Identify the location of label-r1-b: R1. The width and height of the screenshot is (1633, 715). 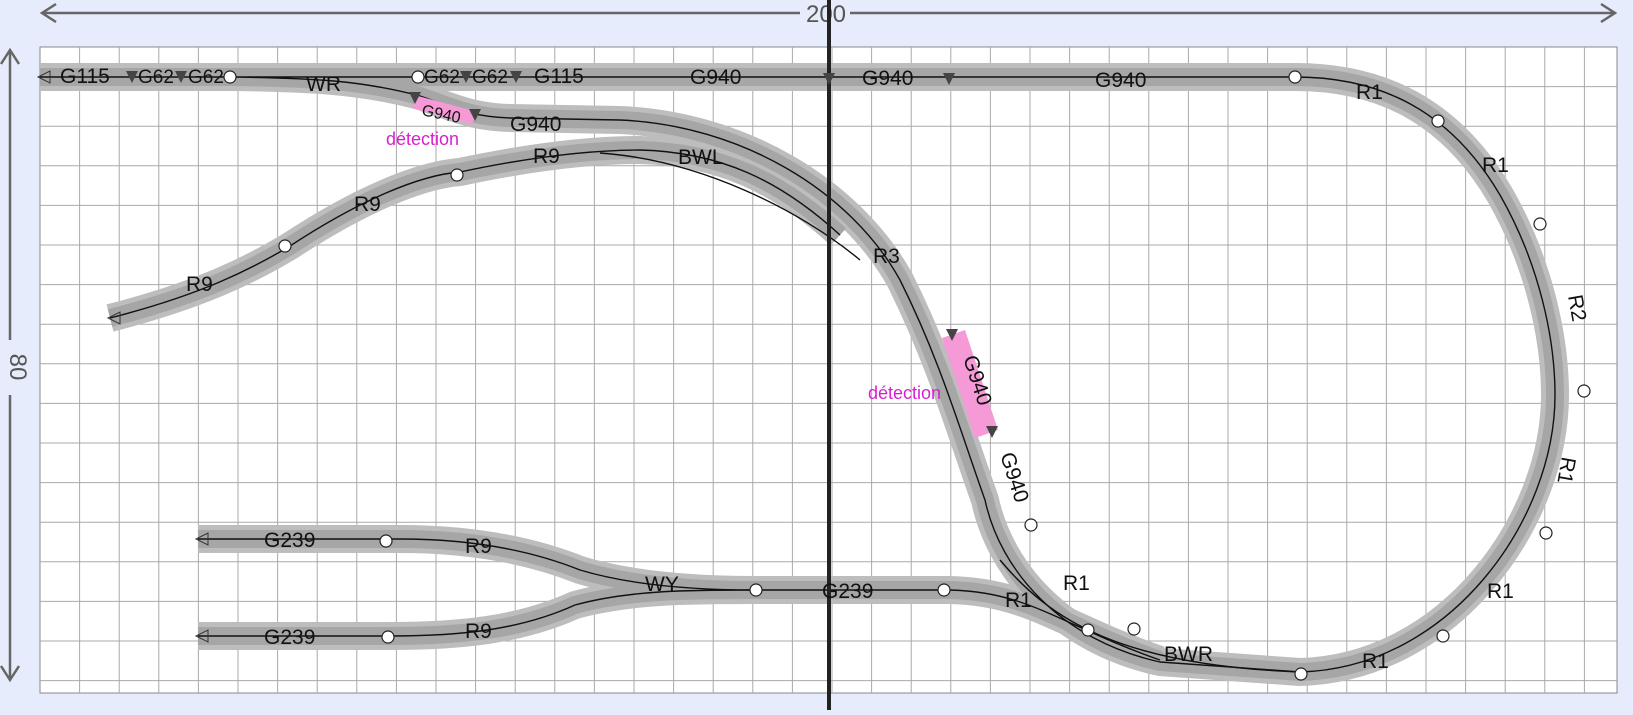
(1495, 165).